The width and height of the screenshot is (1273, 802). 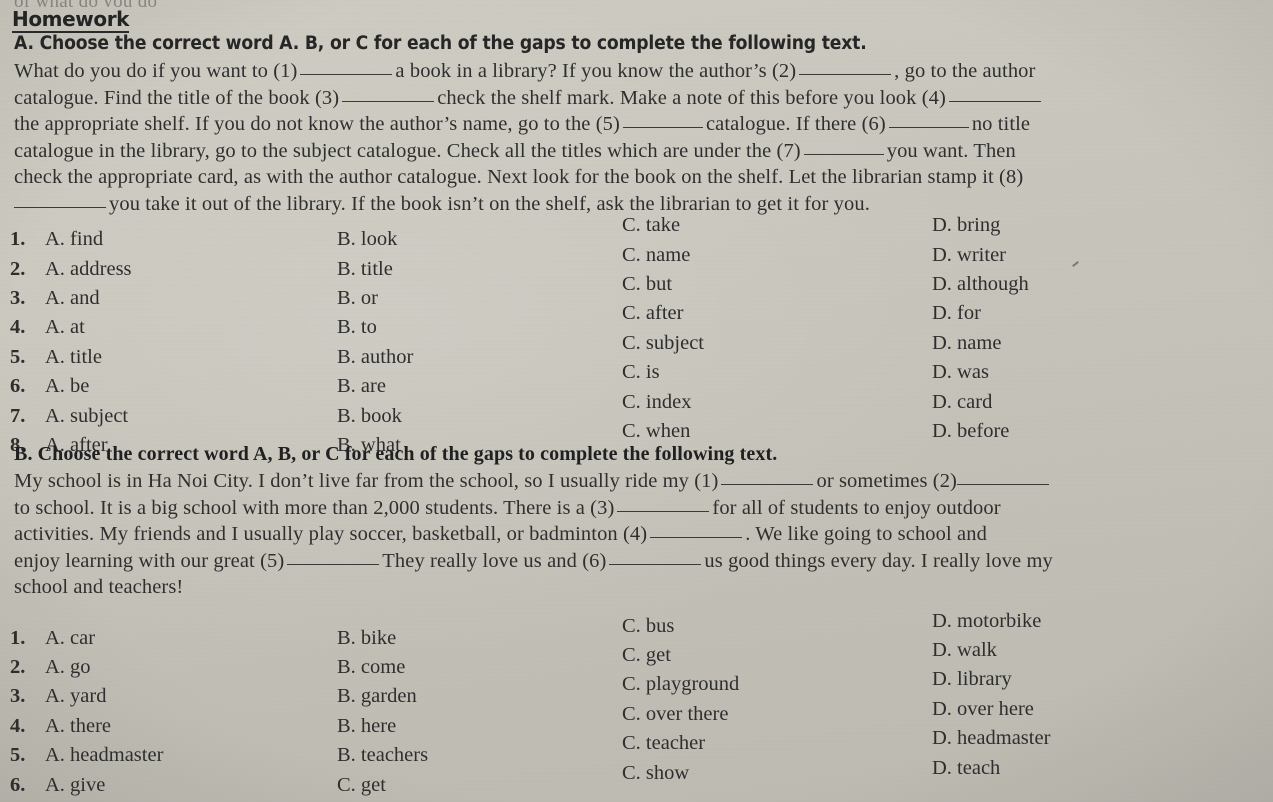 I want to click on option-a: A. address, so click(x=88, y=269).